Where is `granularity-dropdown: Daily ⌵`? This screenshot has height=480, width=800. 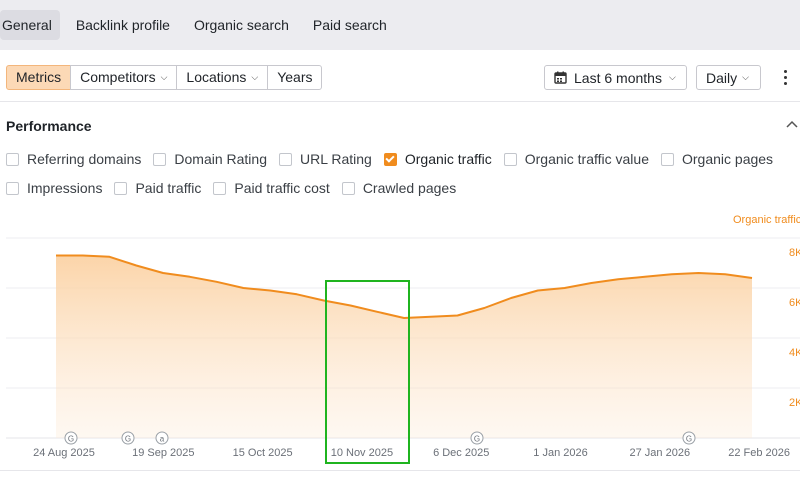 granularity-dropdown: Daily ⌵ is located at coordinates (728, 77).